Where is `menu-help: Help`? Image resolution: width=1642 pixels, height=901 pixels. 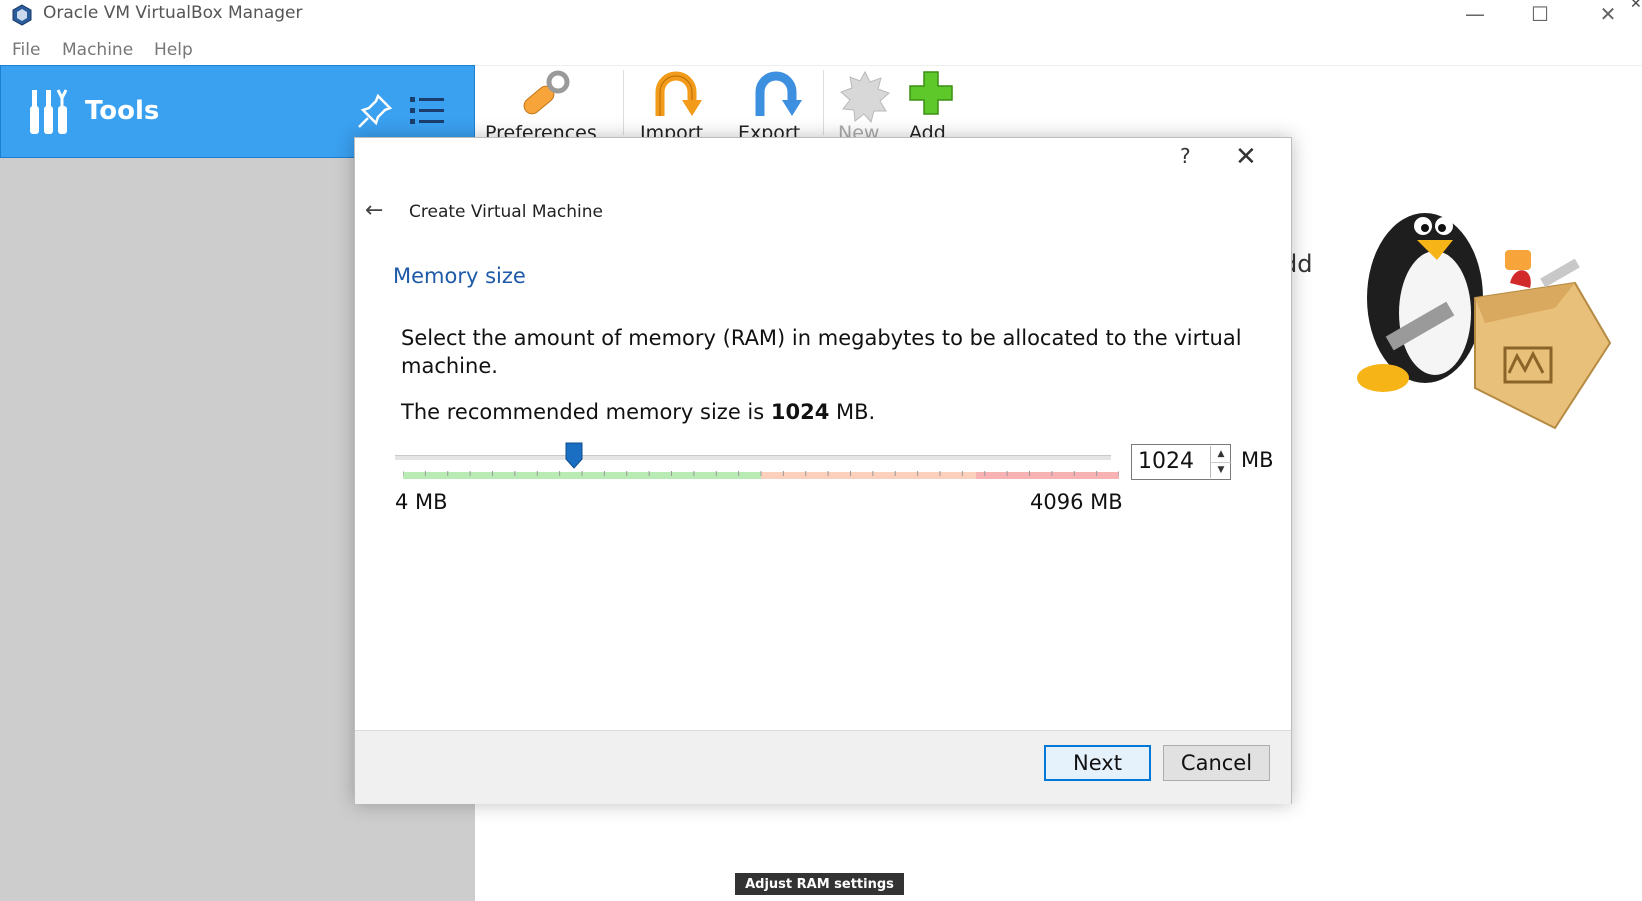 menu-help: Help is located at coordinates (173, 50).